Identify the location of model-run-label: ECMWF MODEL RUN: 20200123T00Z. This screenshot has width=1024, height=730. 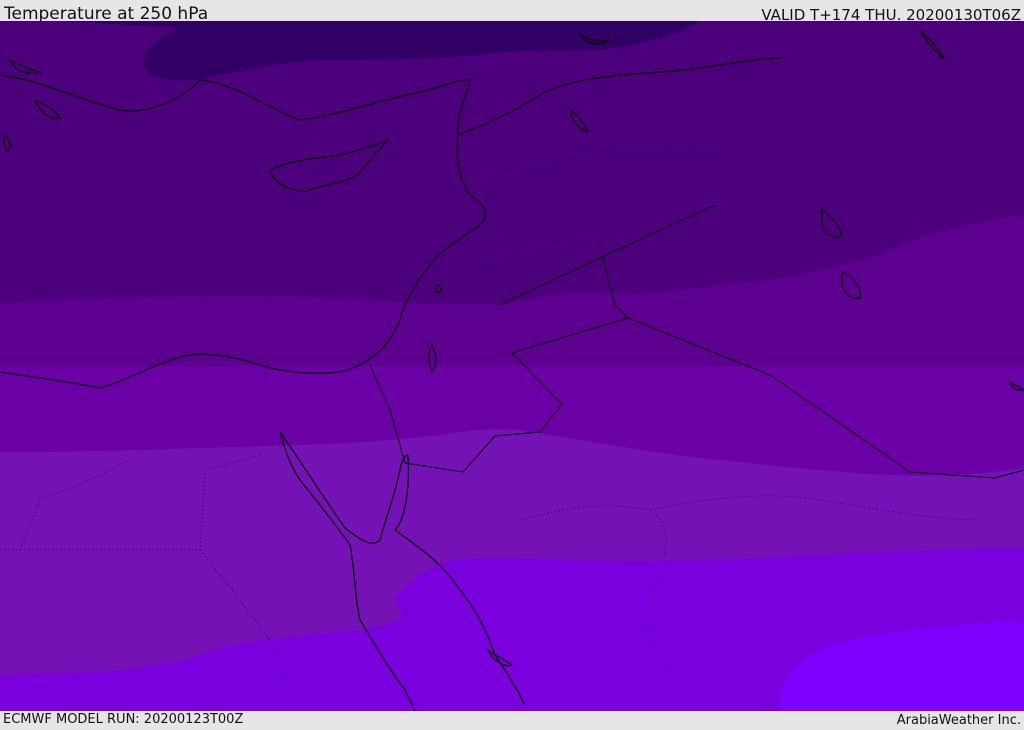
(123, 719).